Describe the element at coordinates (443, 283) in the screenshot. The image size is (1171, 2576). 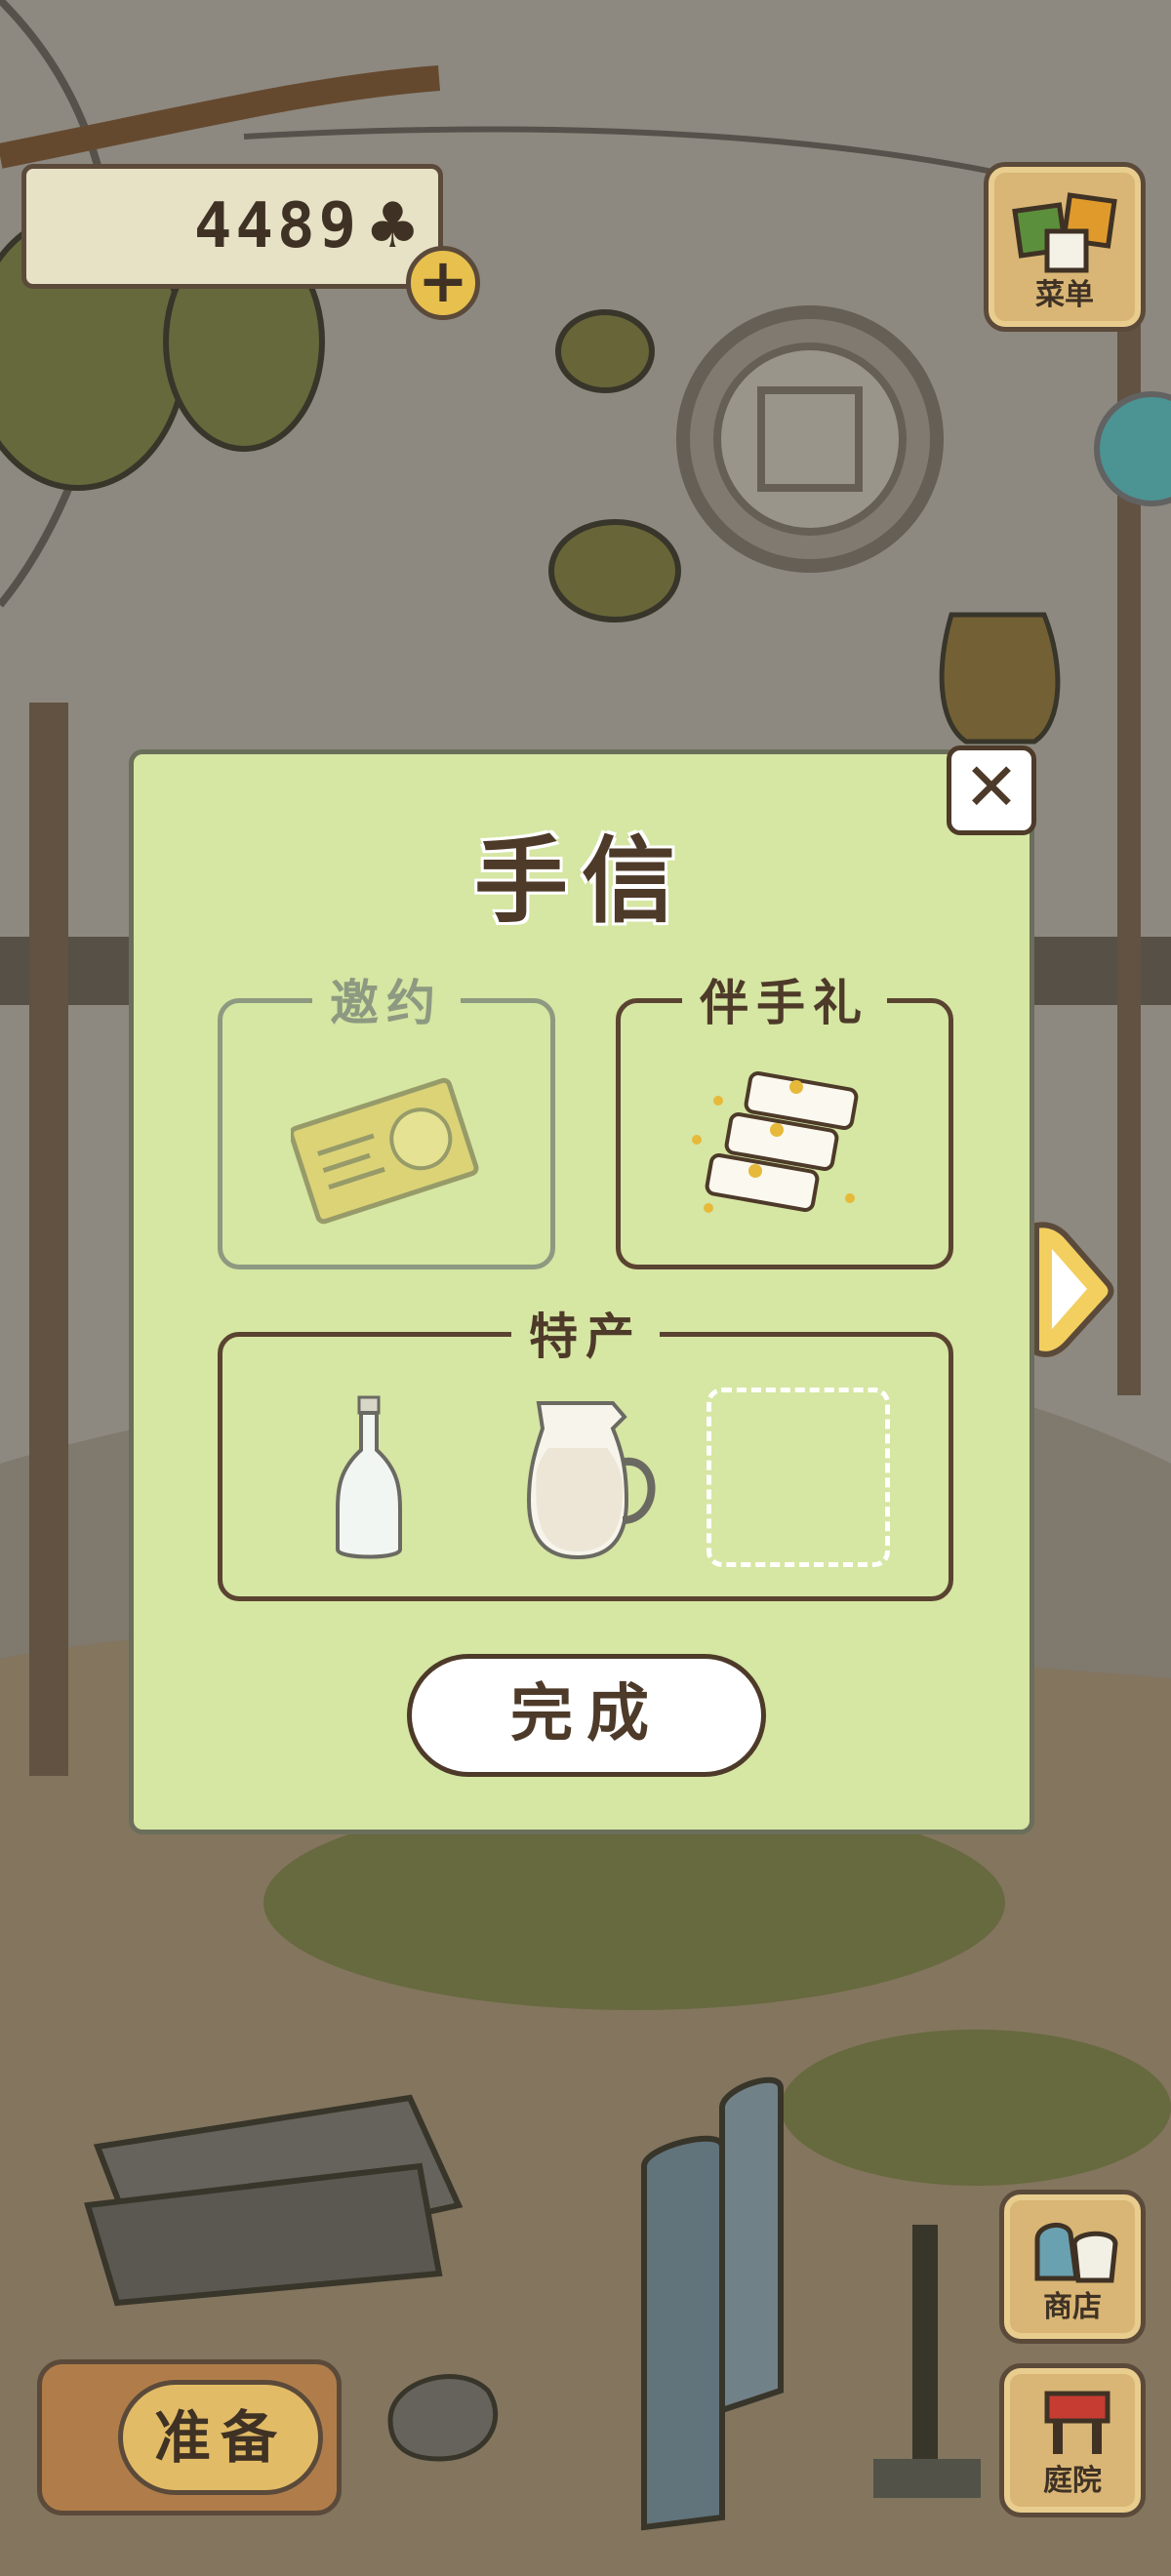
I see `add-clover-button: +` at that location.